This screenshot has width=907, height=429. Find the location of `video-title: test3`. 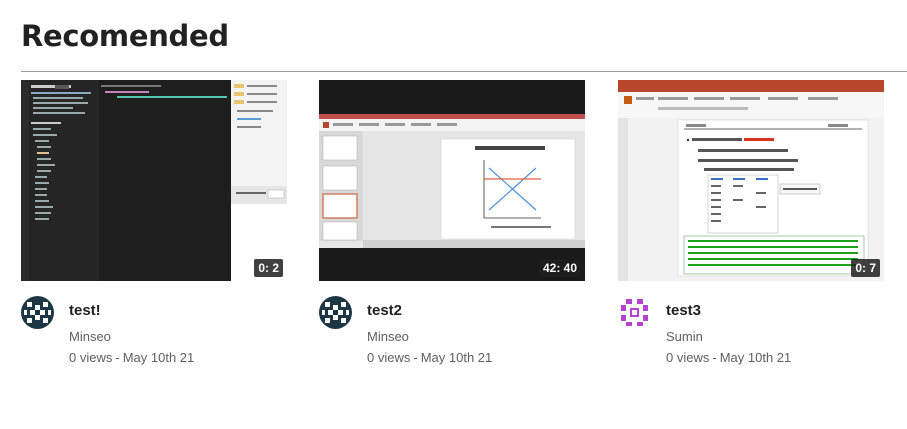

video-title: test3 is located at coordinates (683, 310).